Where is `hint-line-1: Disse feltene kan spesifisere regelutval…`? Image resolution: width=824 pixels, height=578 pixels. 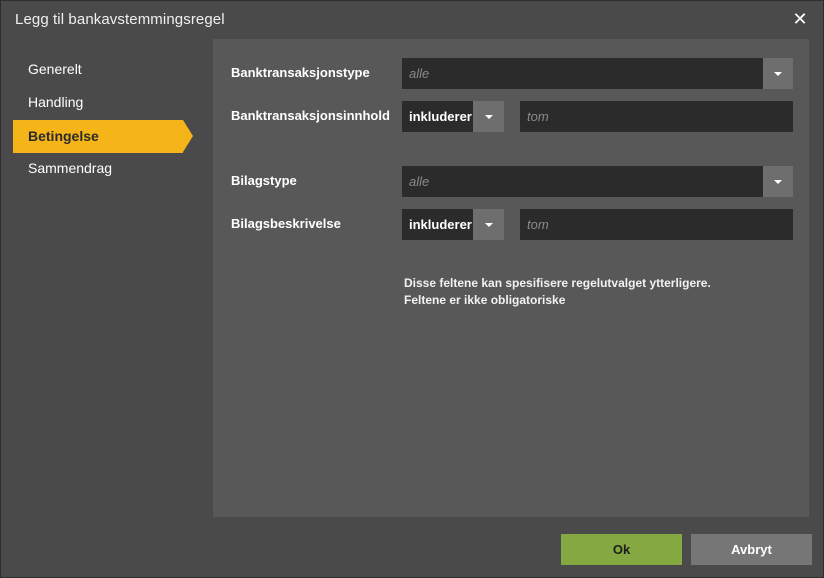
hint-line-1: Disse feltene kan spesifisere regelutval… is located at coordinates (557, 283).